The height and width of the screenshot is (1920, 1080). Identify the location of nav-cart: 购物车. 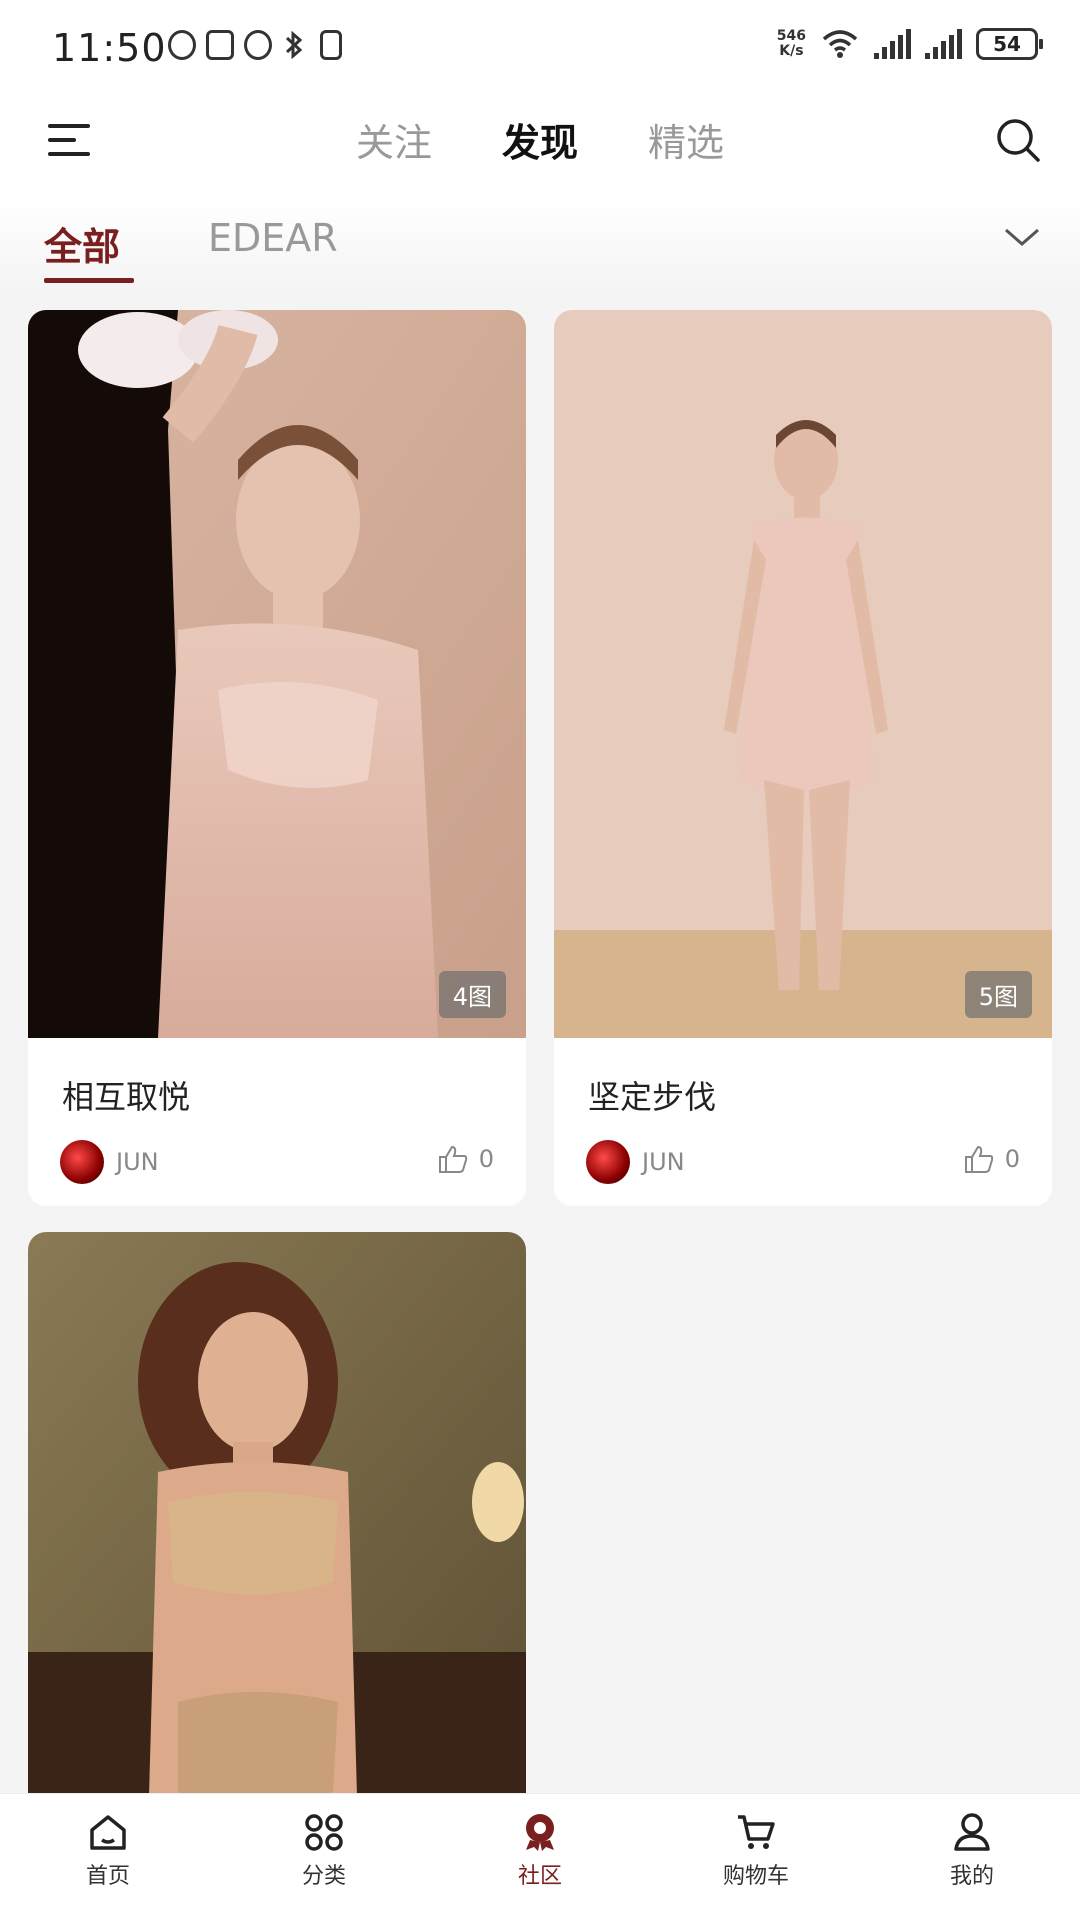
(756, 1857).